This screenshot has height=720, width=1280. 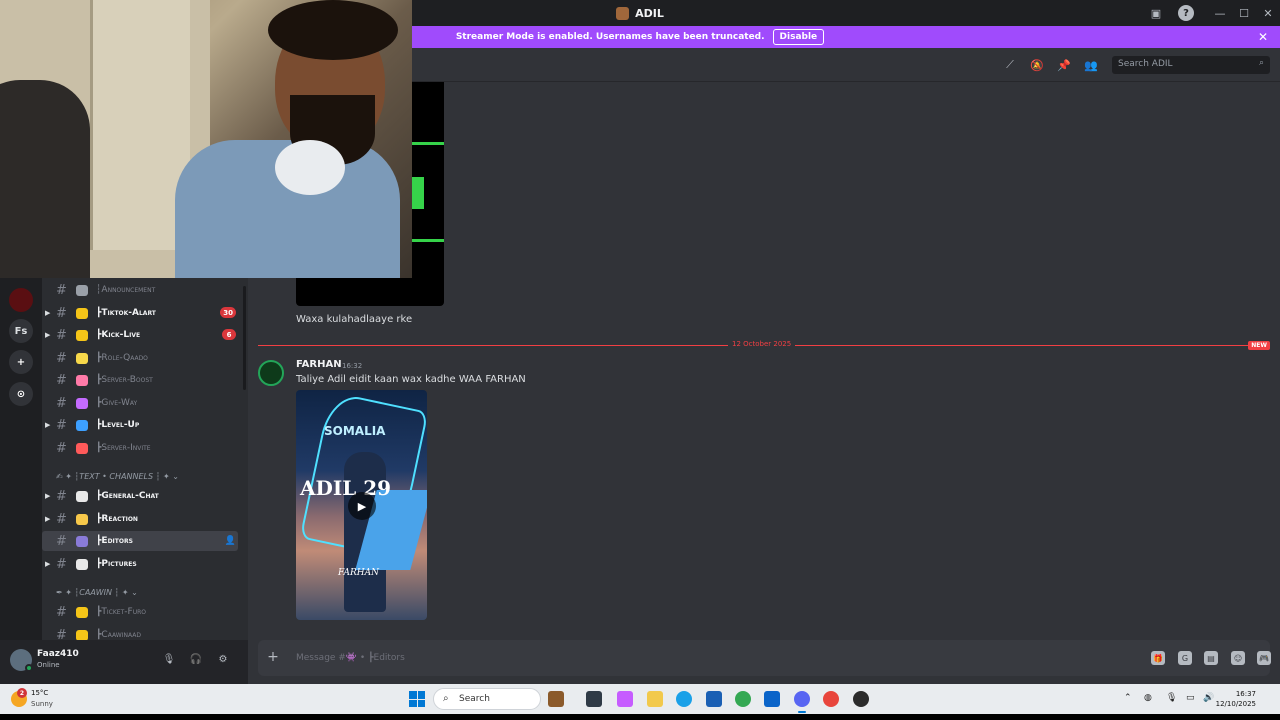 I want to click on channel-caawinaad: # ┣Caawinaad, so click(x=140, y=632).